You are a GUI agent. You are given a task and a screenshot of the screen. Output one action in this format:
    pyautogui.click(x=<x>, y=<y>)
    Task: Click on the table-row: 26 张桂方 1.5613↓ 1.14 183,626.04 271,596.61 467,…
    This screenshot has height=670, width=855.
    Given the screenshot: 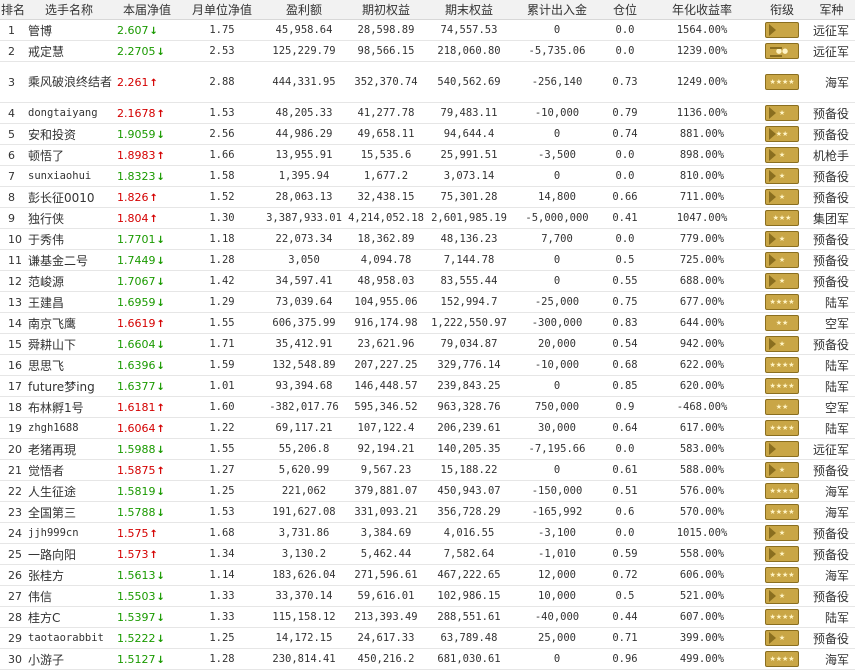 What is the action you would take?
    pyautogui.click(x=427, y=575)
    